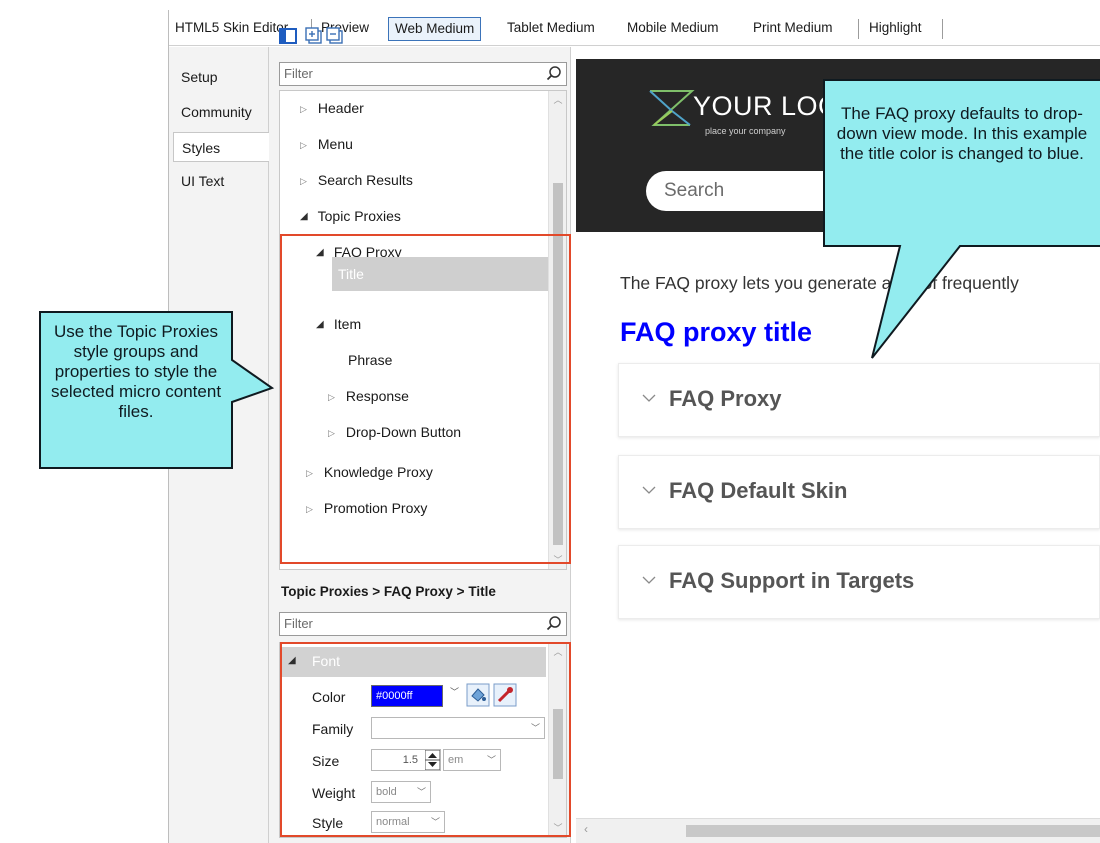  What do you see at coordinates (231, 29) in the screenshot?
I see `tab-html5-skin-editor: HTML5 Skin Editor` at bounding box center [231, 29].